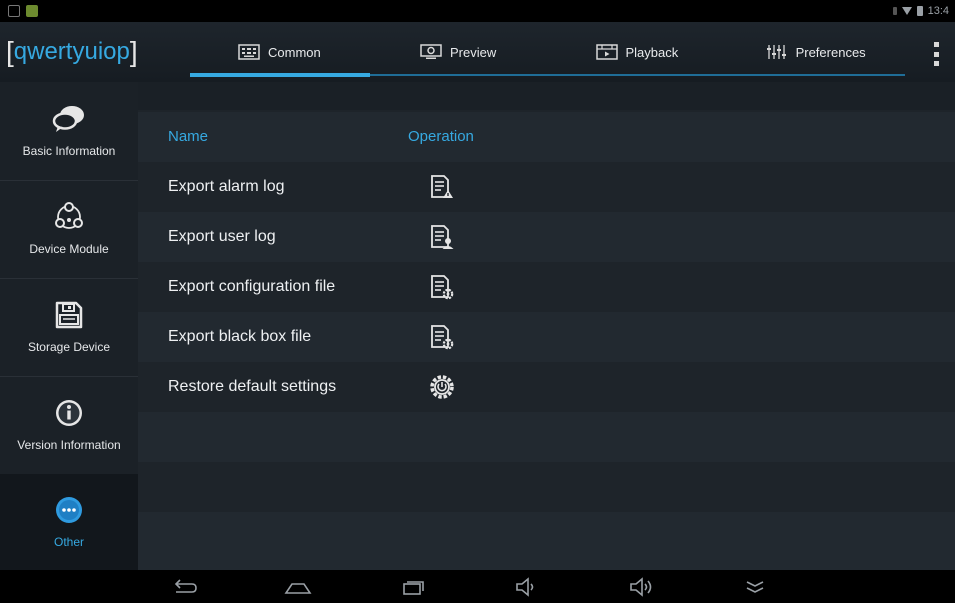 Image resolution: width=955 pixels, height=603 pixels. Describe the element at coordinates (473, 52) in the screenshot. I see `tab-label: Preview` at that location.